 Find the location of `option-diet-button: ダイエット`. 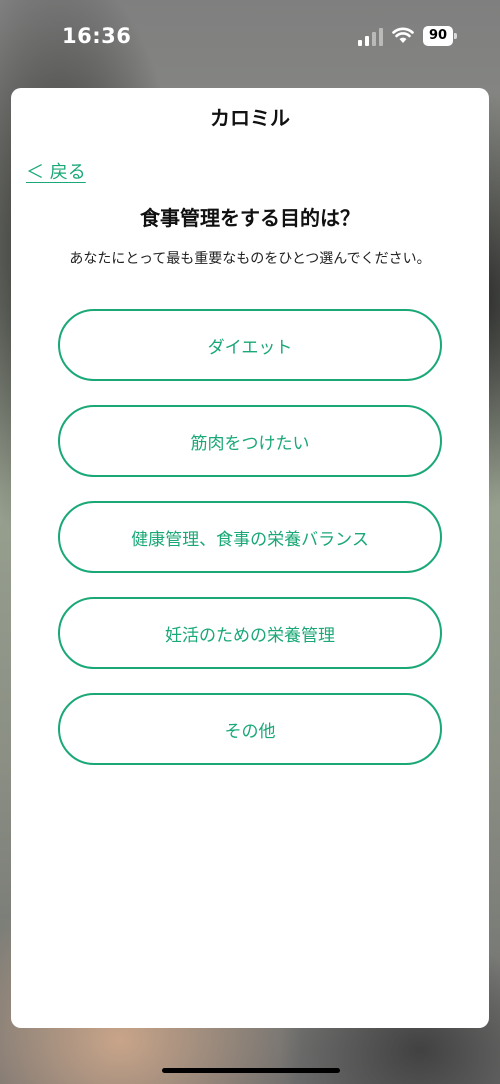

option-diet-button: ダイエット is located at coordinates (250, 345).